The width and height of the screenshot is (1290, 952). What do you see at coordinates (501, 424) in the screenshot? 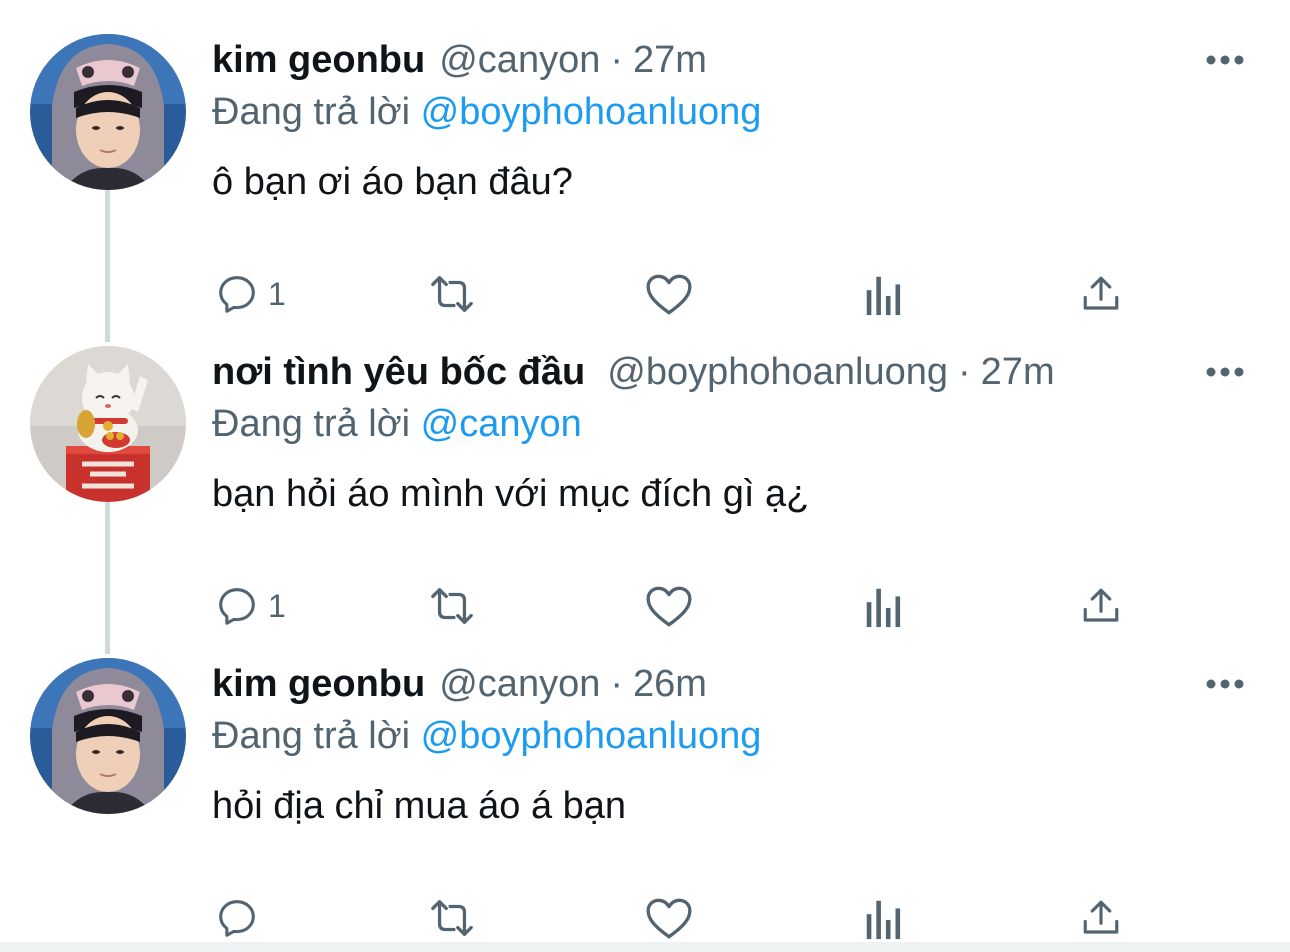
I see `mention-link: @canyon` at bounding box center [501, 424].